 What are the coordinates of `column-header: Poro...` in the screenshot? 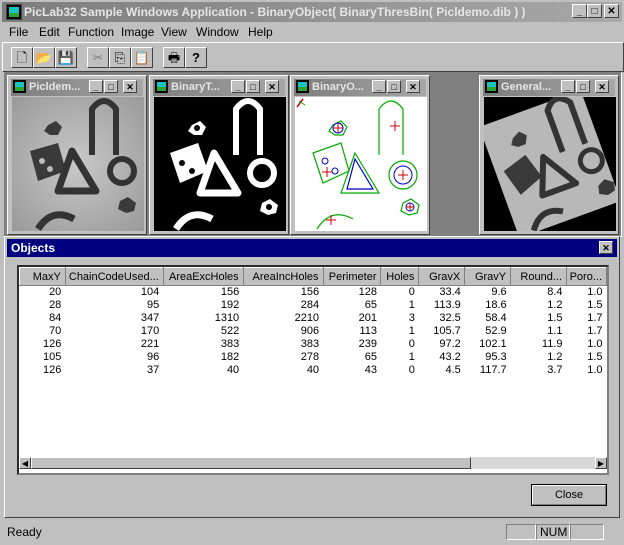 It's located at (586, 276).